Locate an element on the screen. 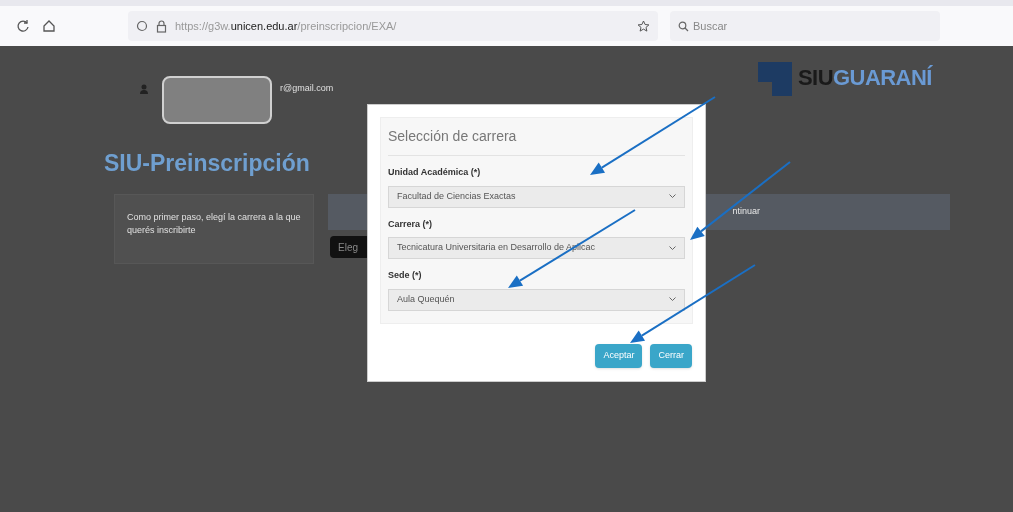 The image size is (1013, 512). select-field: Aula Quequén is located at coordinates (536, 299).